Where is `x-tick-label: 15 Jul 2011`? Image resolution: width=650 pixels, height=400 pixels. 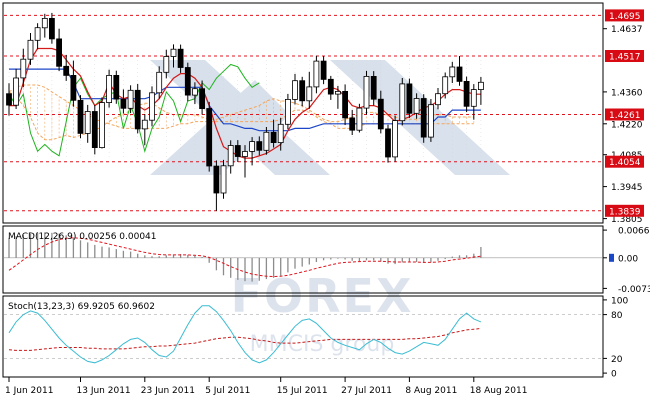
x-tick-label: 15 Jul 2011 is located at coordinates (302, 391).